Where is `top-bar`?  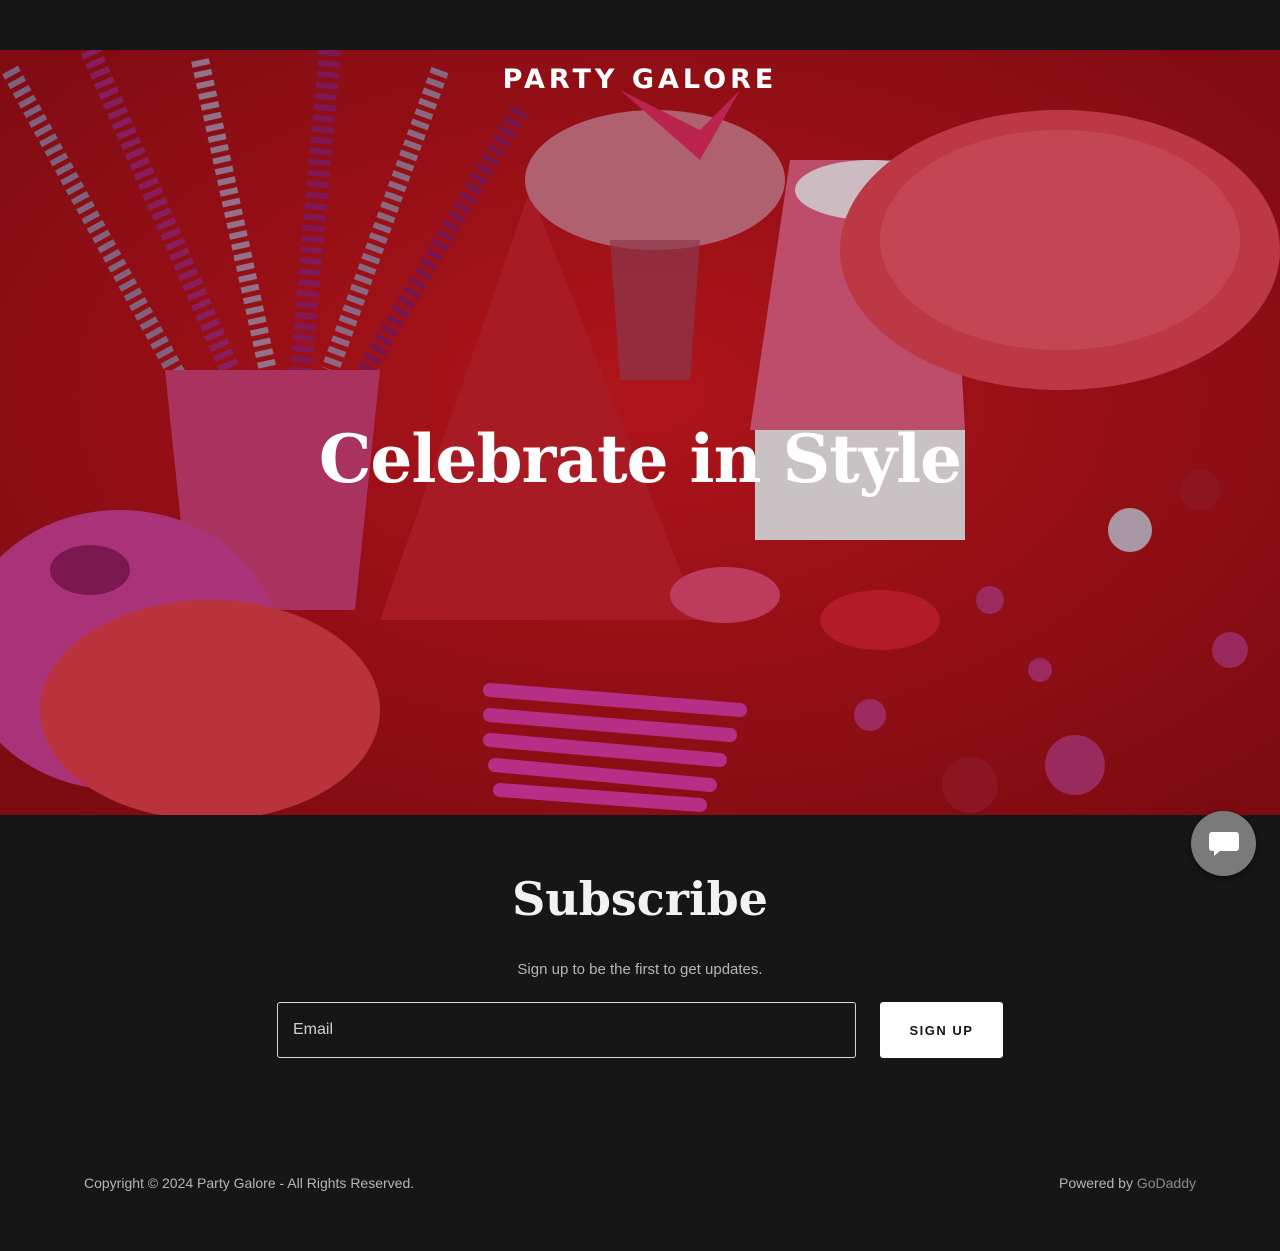 top-bar is located at coordinates (640, 25).